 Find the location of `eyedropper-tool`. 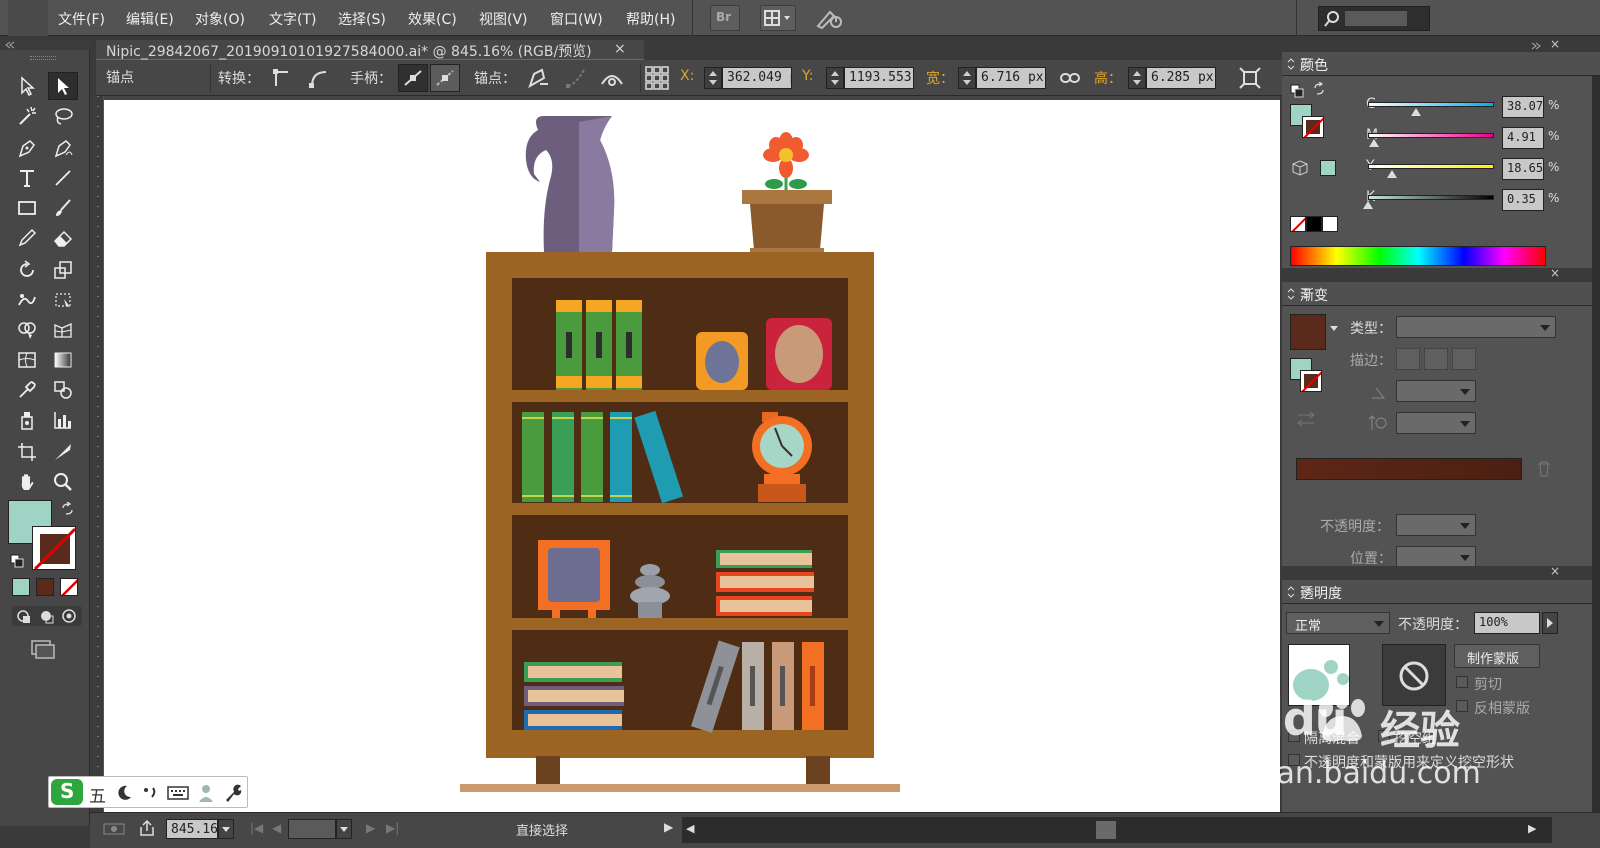

eyedropper-tool is located at coordinates (27, 390).